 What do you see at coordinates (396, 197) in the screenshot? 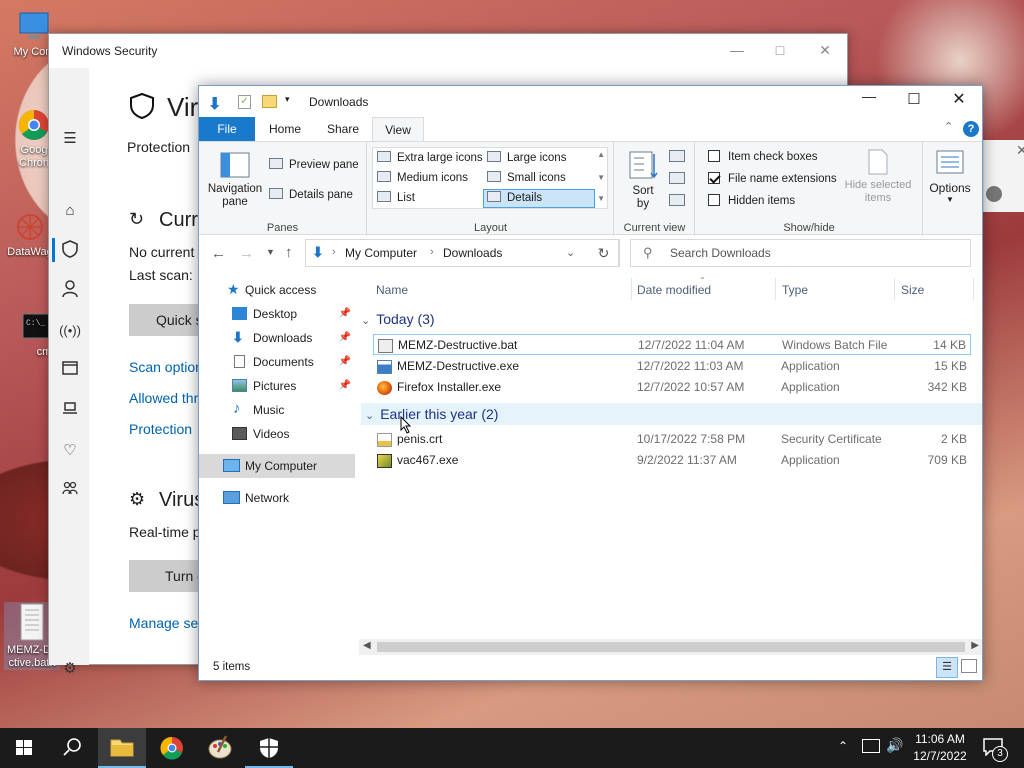
I see `layout-list: List` at bounding box center [396, 197].